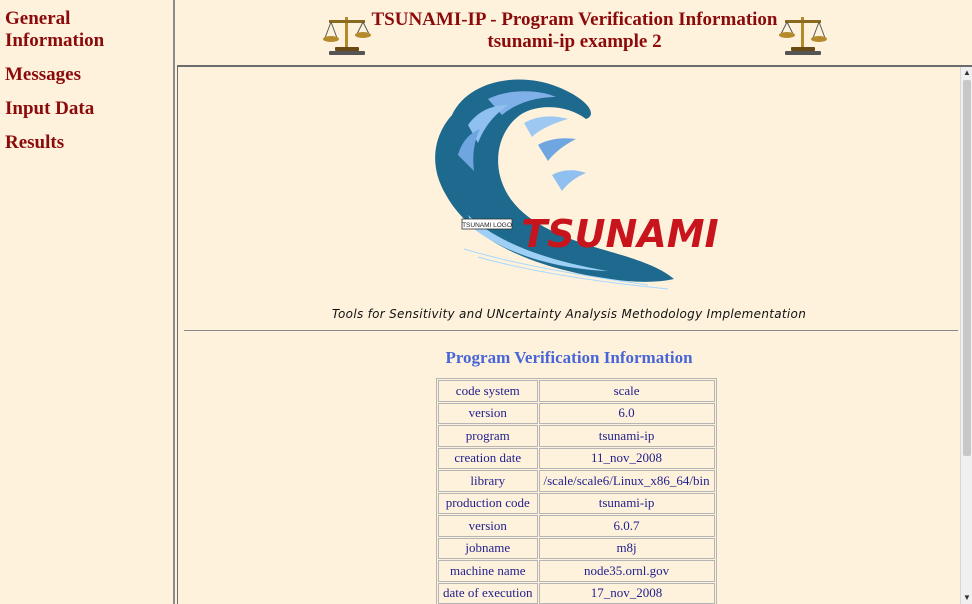  What do you see at coordinates (626, 548) in the screenshot?
I see `row-value: m8j` at bounding box center [626, 548].